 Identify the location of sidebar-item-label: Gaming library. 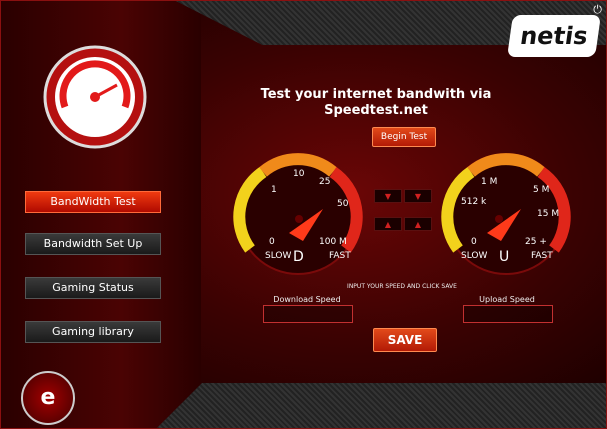
(93, 331).